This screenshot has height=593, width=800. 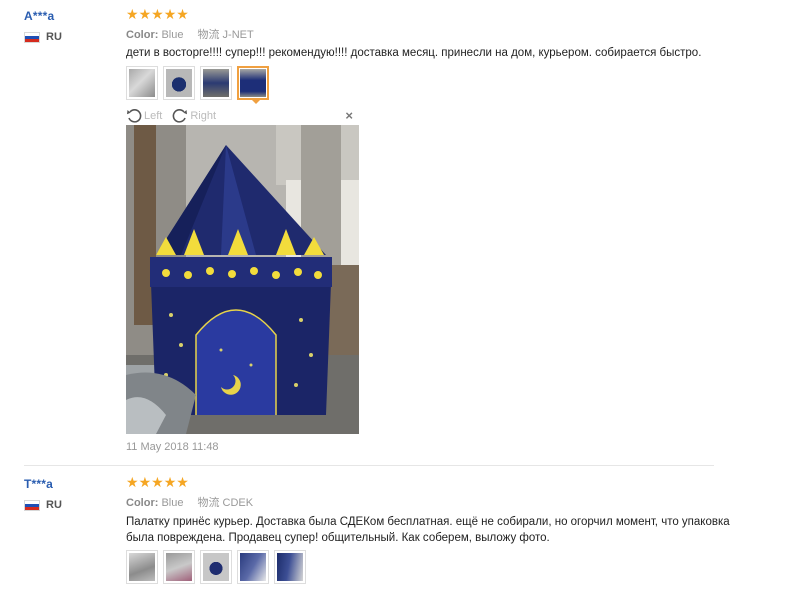 What do you see at coordinates (369, 465) in the screenshot?
I see `review-divider` at bounding box center [369, 465].